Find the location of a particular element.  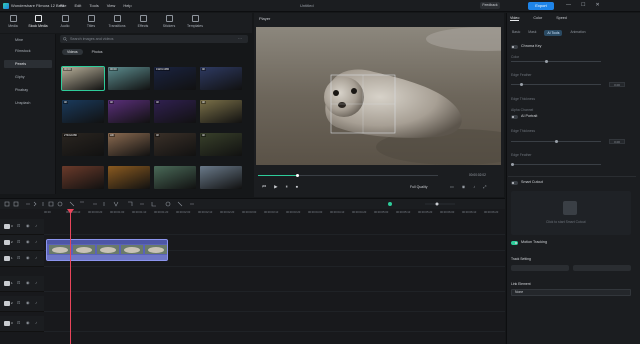

track-view-button is located at coordinates (602, 268).